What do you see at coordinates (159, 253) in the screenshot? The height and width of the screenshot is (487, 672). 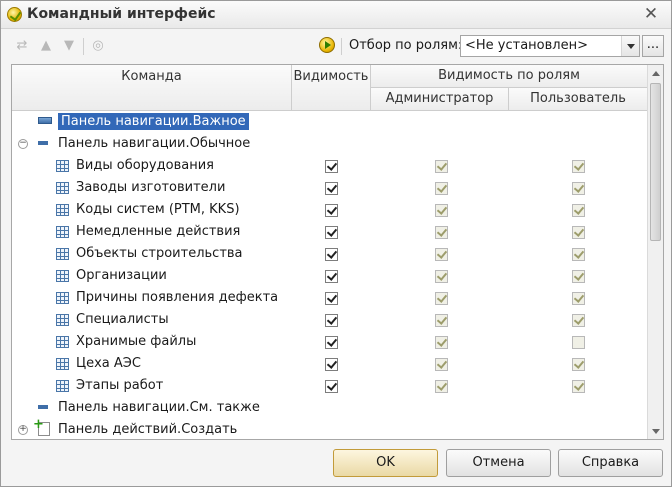 I see `row-label: Объекты строительства` at bounding box center [159, 253].